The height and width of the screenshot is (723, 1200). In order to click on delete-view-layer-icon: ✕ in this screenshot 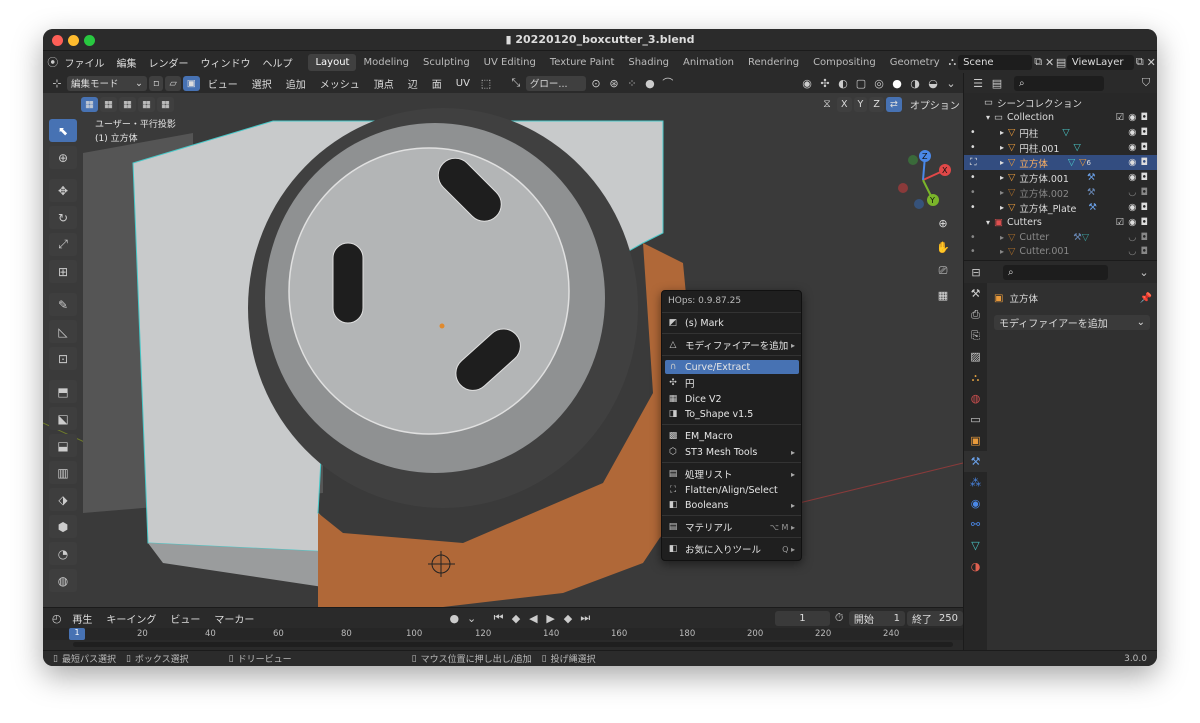, I will do `click(1151, 62)`.